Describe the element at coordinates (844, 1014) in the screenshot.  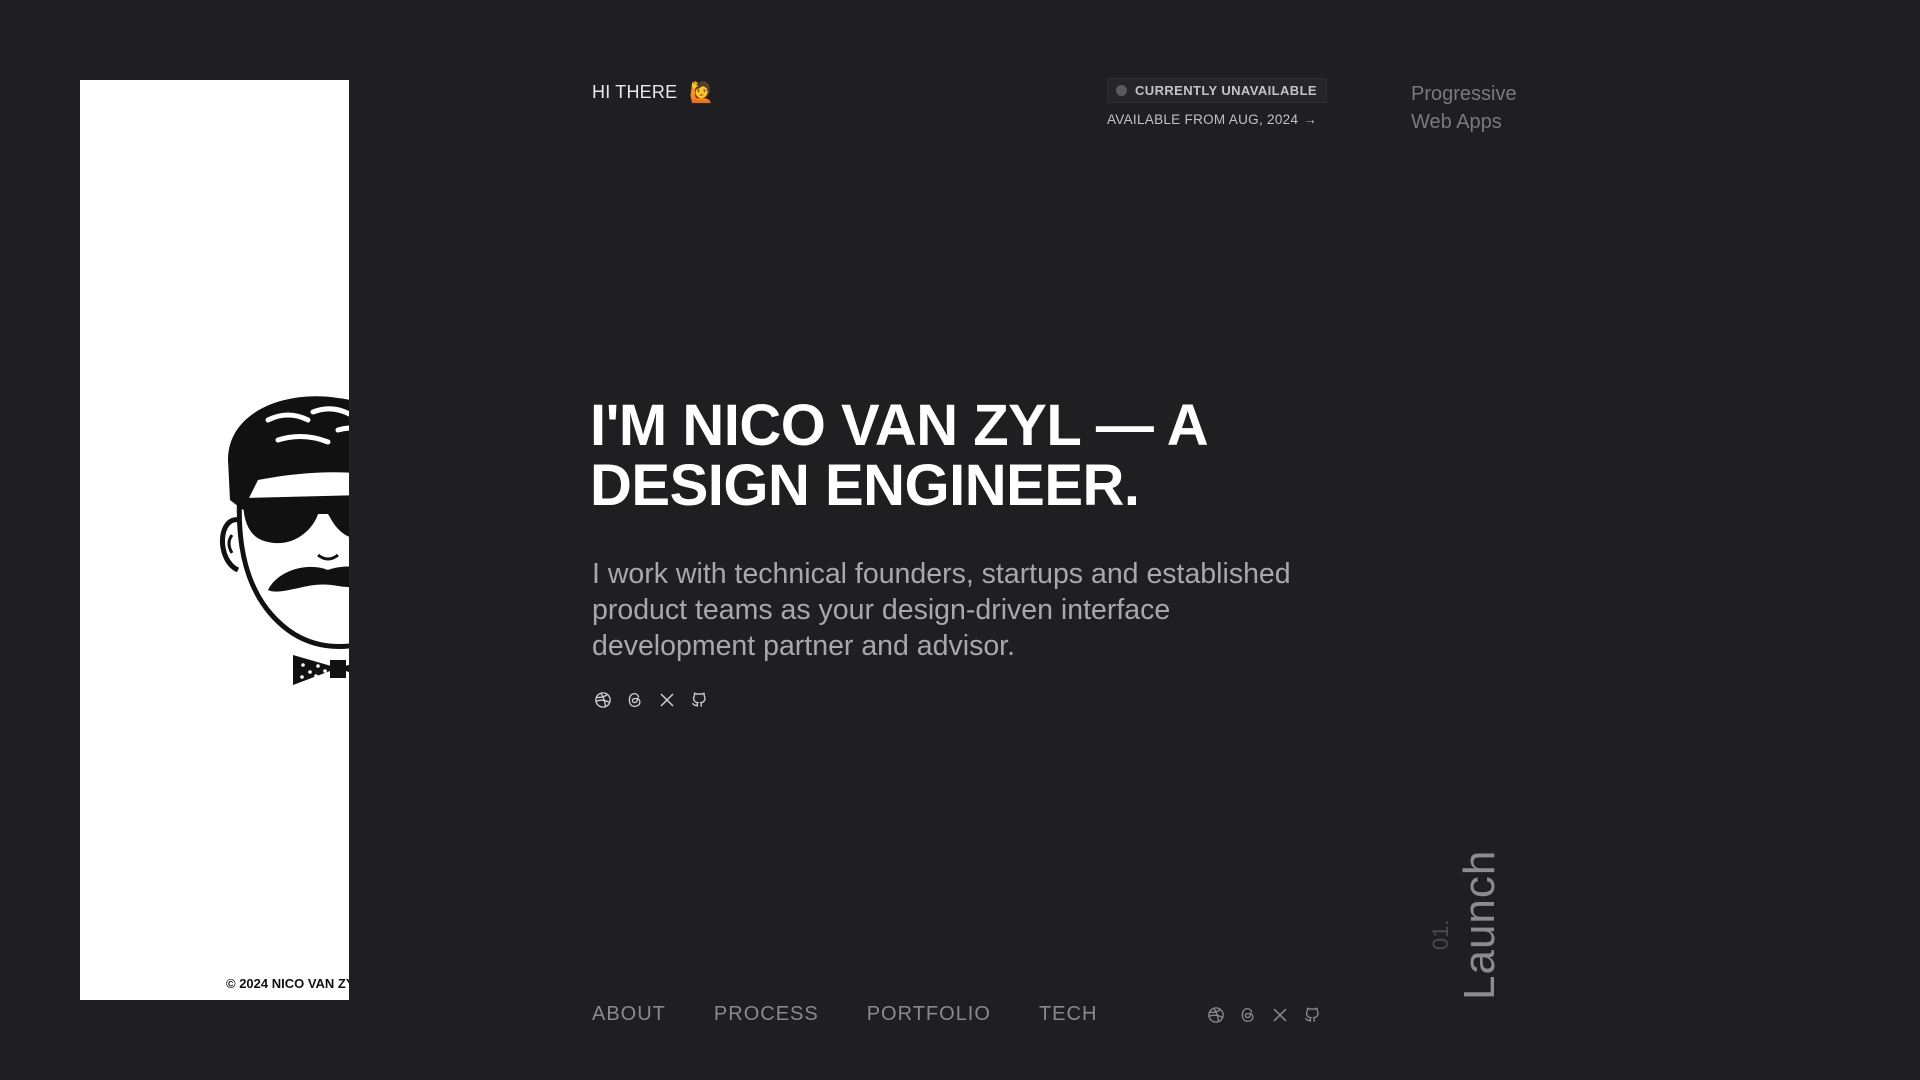
I see `footer-nav: ABOUT PROCESS PORTFOLIO TECH` at that location.